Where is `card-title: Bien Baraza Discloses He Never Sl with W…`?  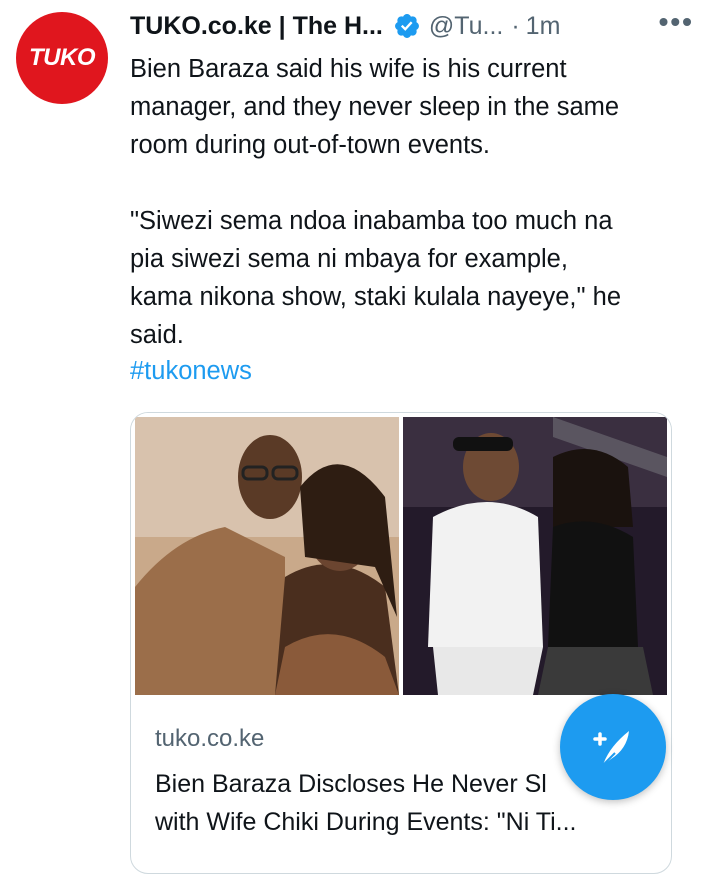 card-title: Bien Baraza Discloses He Never Sl with W… is located at coordinates (366, 803).